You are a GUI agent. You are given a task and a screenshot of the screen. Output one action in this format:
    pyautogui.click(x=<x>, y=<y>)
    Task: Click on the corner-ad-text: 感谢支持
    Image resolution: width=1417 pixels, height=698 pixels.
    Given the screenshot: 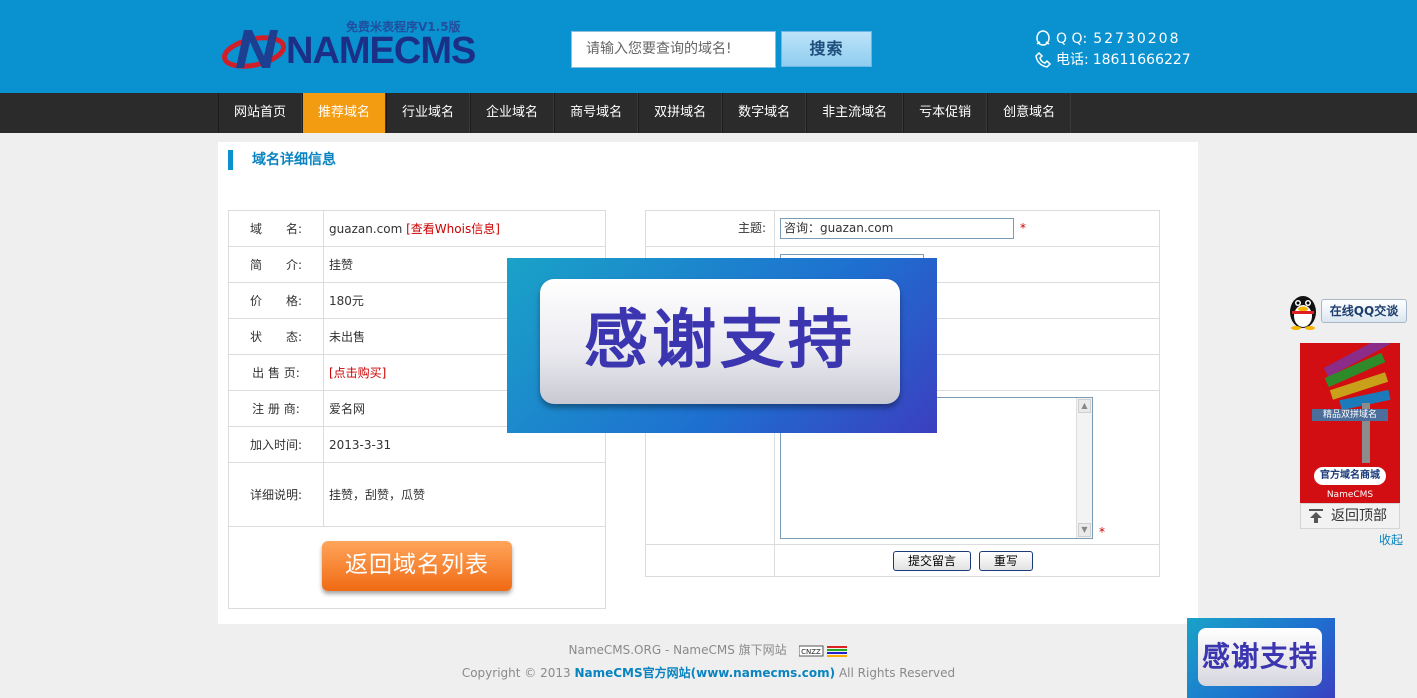 What is the action you would take?
    pyautogui.click(x=1260, y=657)
    